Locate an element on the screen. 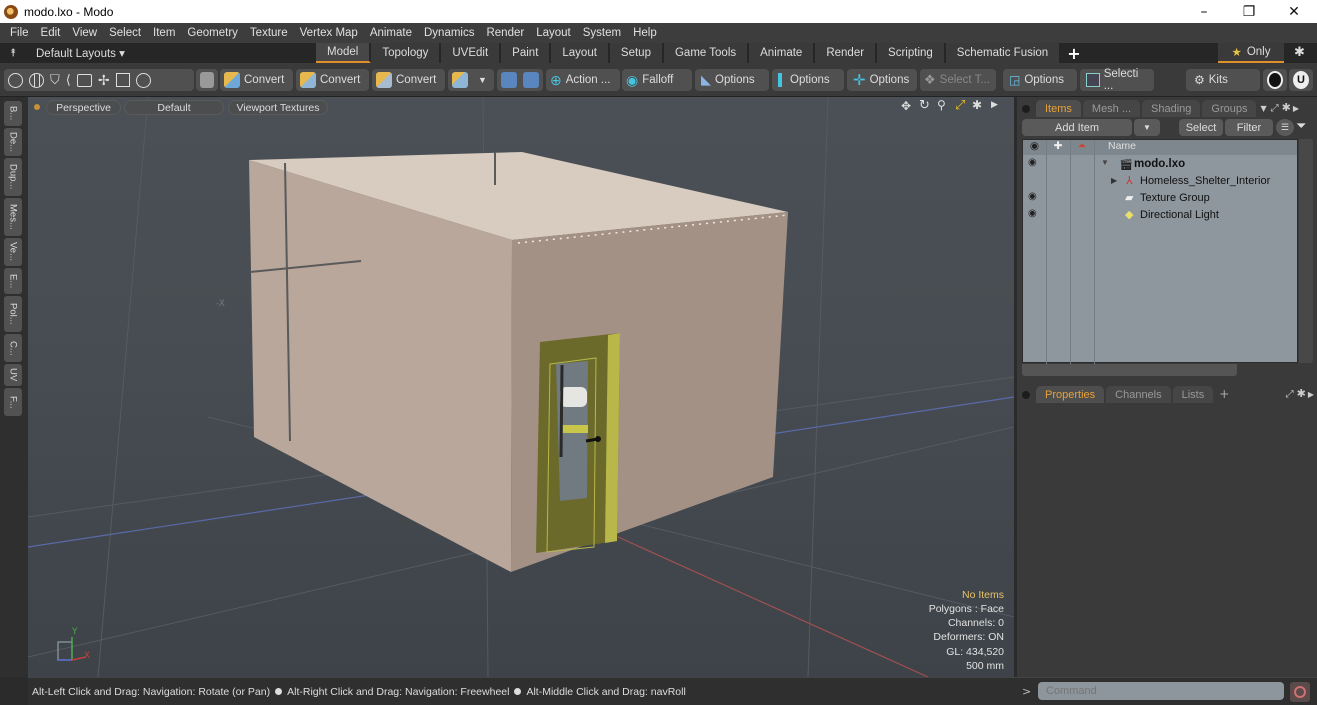 This screenshot has width=1317, height=705. list-options-icon: ☰ is located at coordinates (1285, 127).